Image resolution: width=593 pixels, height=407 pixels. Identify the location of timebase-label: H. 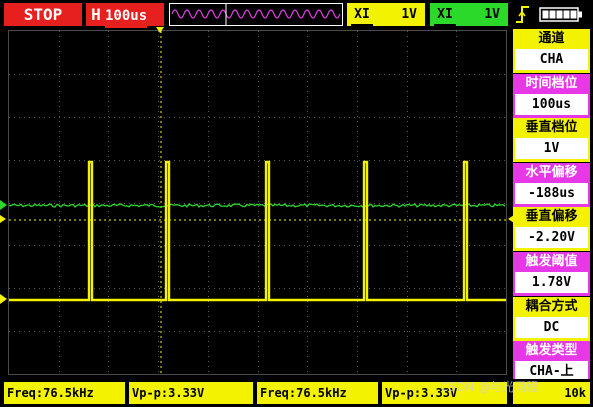
(96, 14).